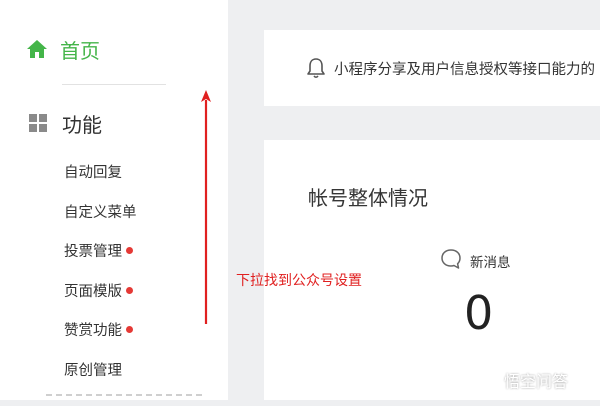 The width and height of the screenshot is (600, 406). I want to click on sidebar-divider, so click(114, 84).